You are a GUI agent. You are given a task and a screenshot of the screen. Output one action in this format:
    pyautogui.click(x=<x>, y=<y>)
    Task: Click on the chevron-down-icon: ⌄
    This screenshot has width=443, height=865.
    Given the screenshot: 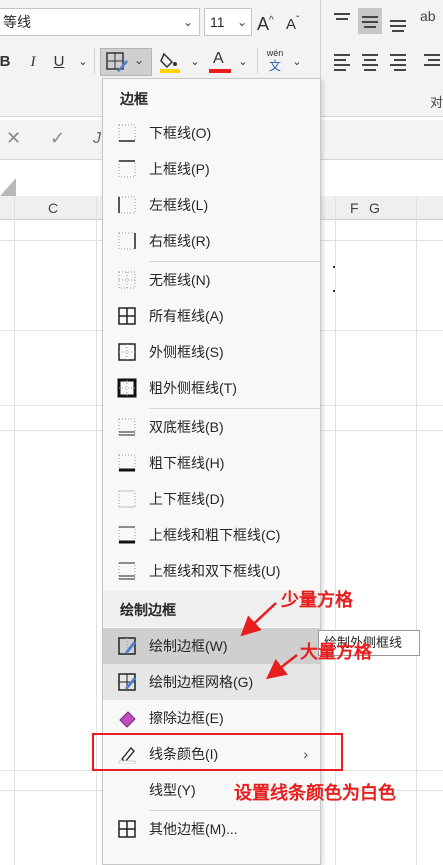 What is the action you would take?
    pyautogui.click(x=187, y=22)
    